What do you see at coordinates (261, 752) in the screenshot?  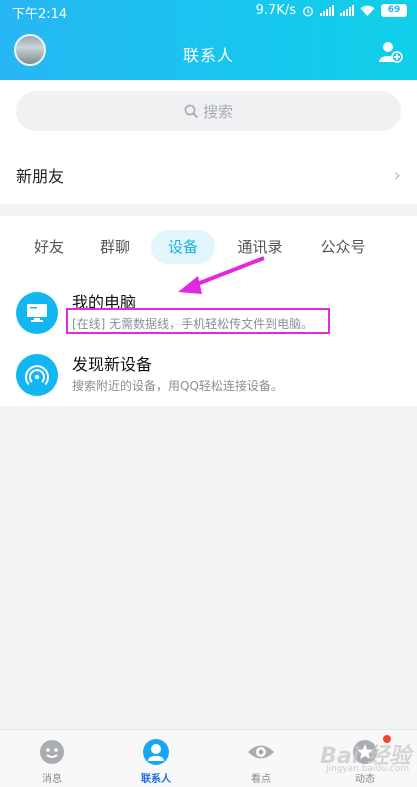 I see `eye-icon` at bounding box center [261, 752].